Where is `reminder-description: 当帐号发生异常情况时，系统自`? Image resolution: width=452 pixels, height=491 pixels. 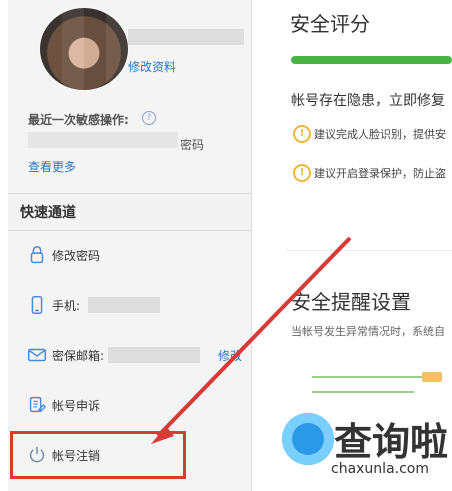
reminder-description: 当帐号发生异常情况时，系统自 is located at coordinates (368, 331).